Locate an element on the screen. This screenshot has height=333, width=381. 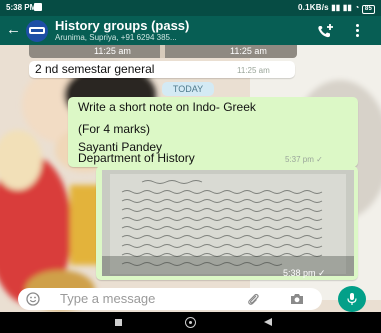
home-icon is located at coordinates (190, 322).